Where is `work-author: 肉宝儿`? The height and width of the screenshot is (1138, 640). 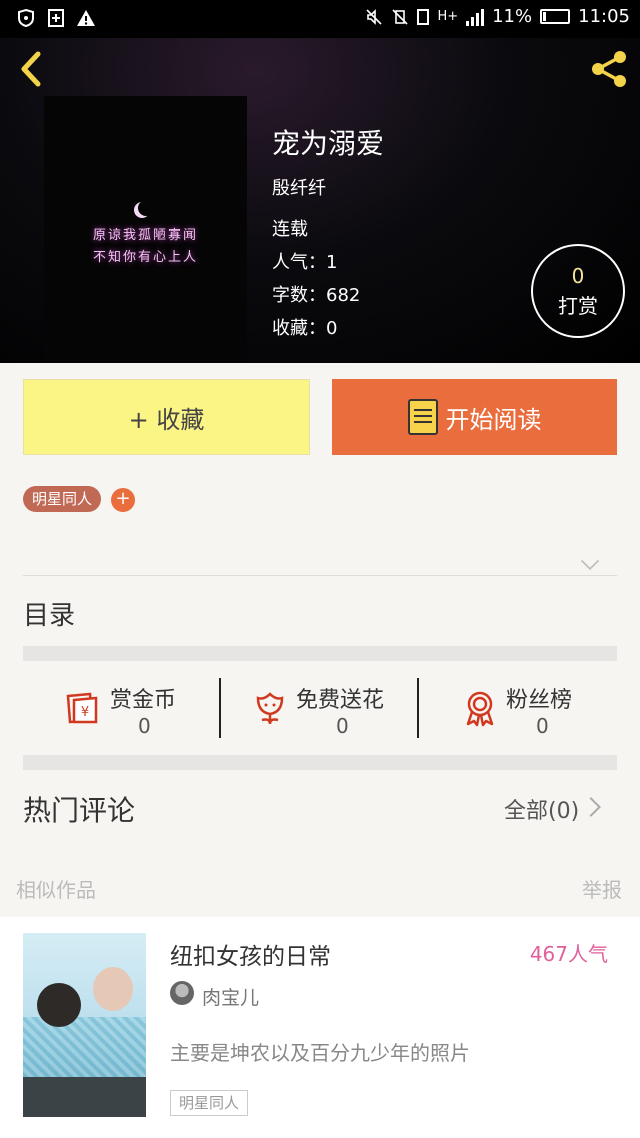 work-author: 肉宝儿 is located at coordinates (230, 996).